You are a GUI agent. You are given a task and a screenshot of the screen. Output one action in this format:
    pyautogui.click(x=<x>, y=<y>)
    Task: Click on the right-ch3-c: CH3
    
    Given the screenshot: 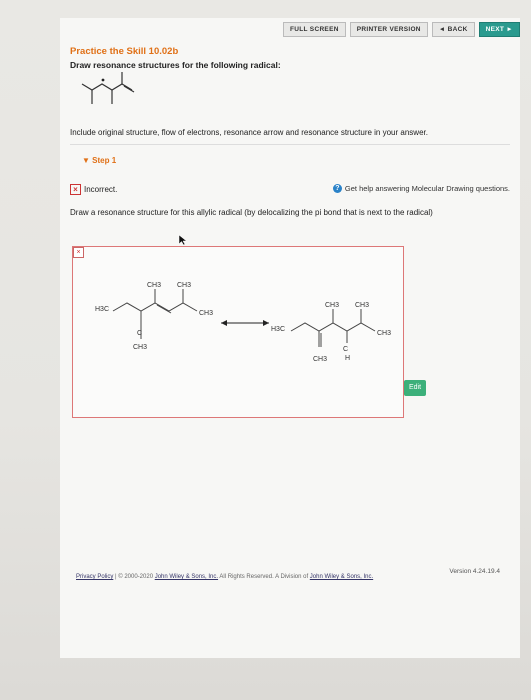 What is the action you would take?
    pyautogui.click(x=384, y=333)
    